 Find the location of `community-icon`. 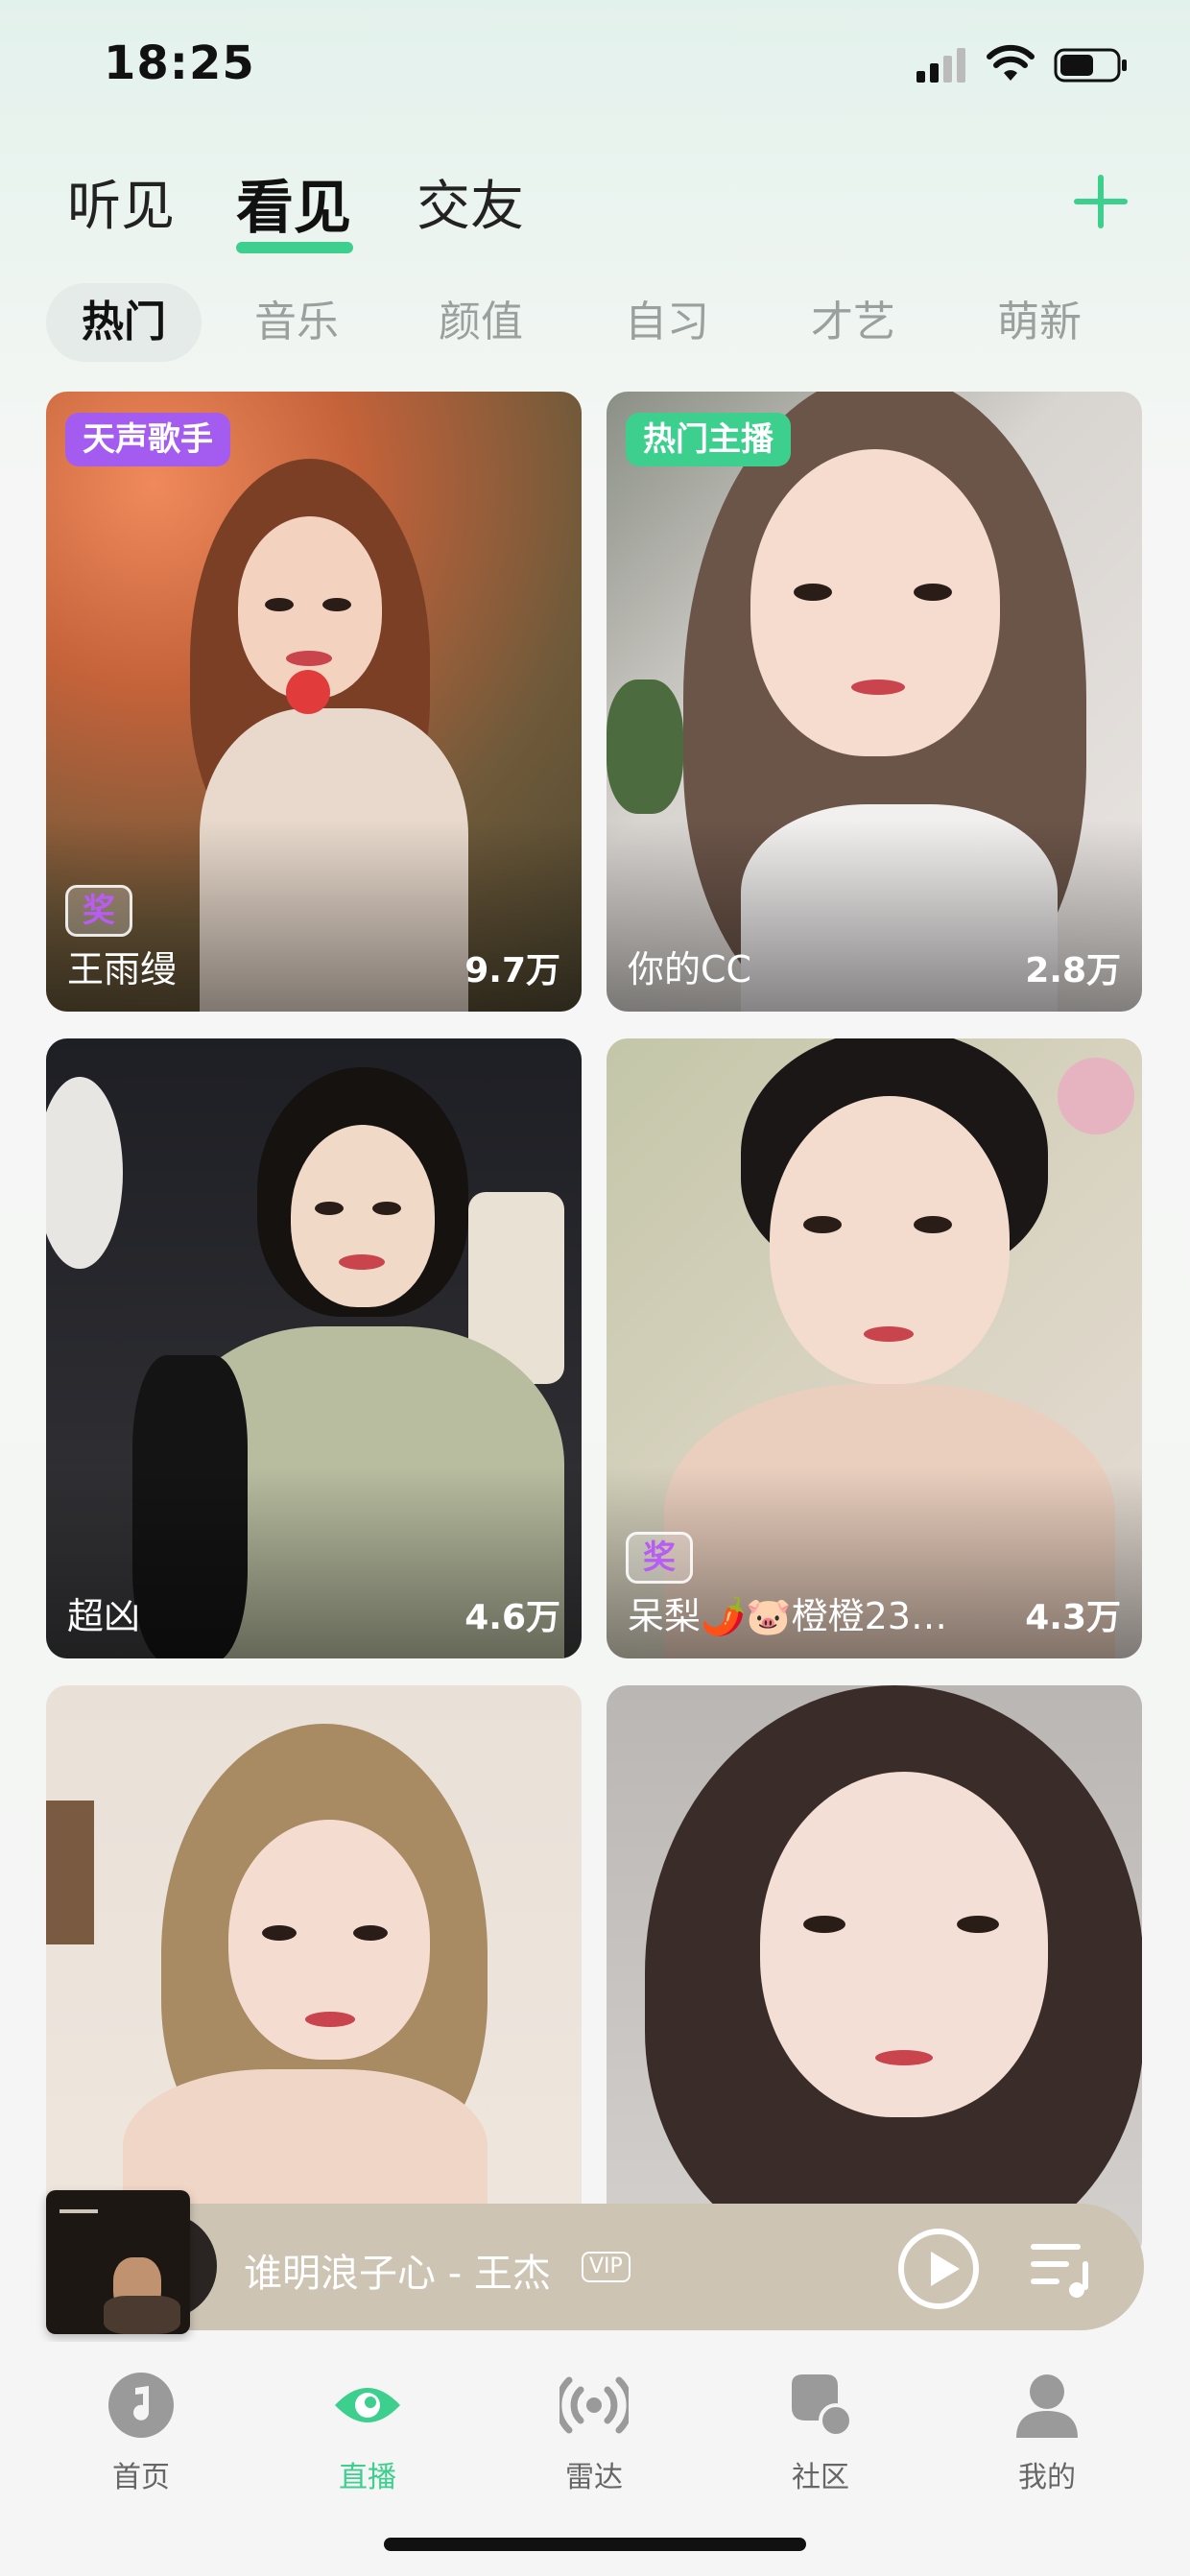

community-icon is located at coordinates (823, 2406).